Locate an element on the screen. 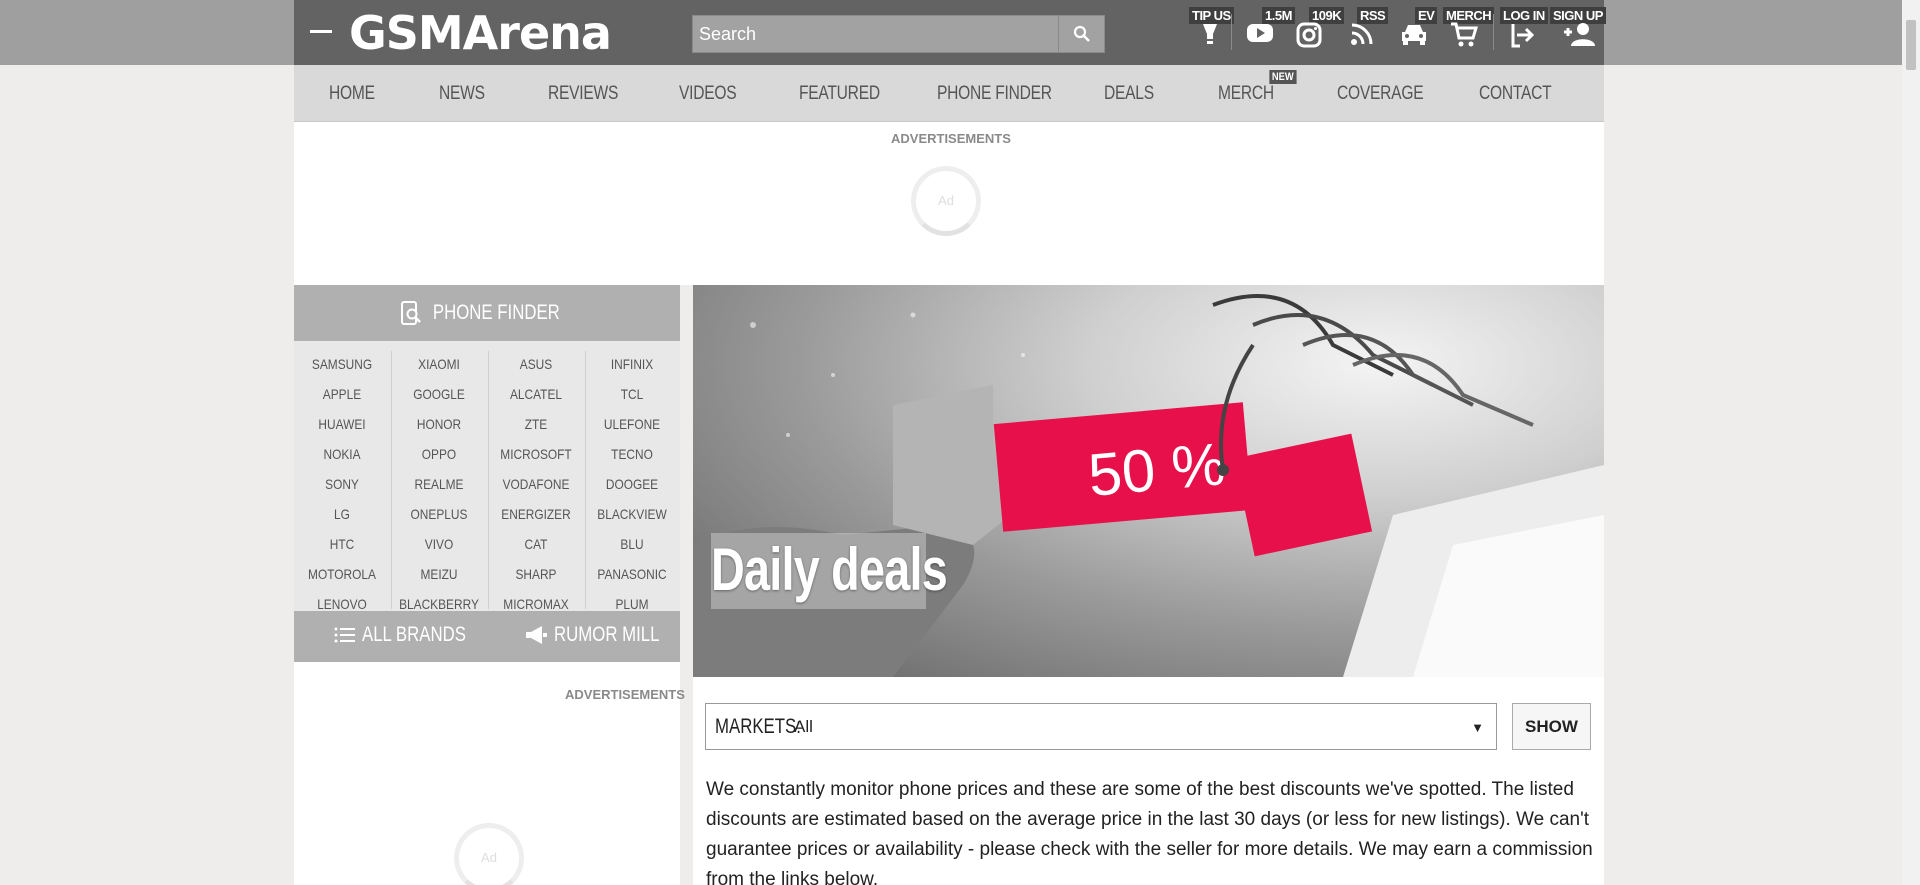  nav-phone-finder: PHONE FINDER is located at coordinates (994, 94).